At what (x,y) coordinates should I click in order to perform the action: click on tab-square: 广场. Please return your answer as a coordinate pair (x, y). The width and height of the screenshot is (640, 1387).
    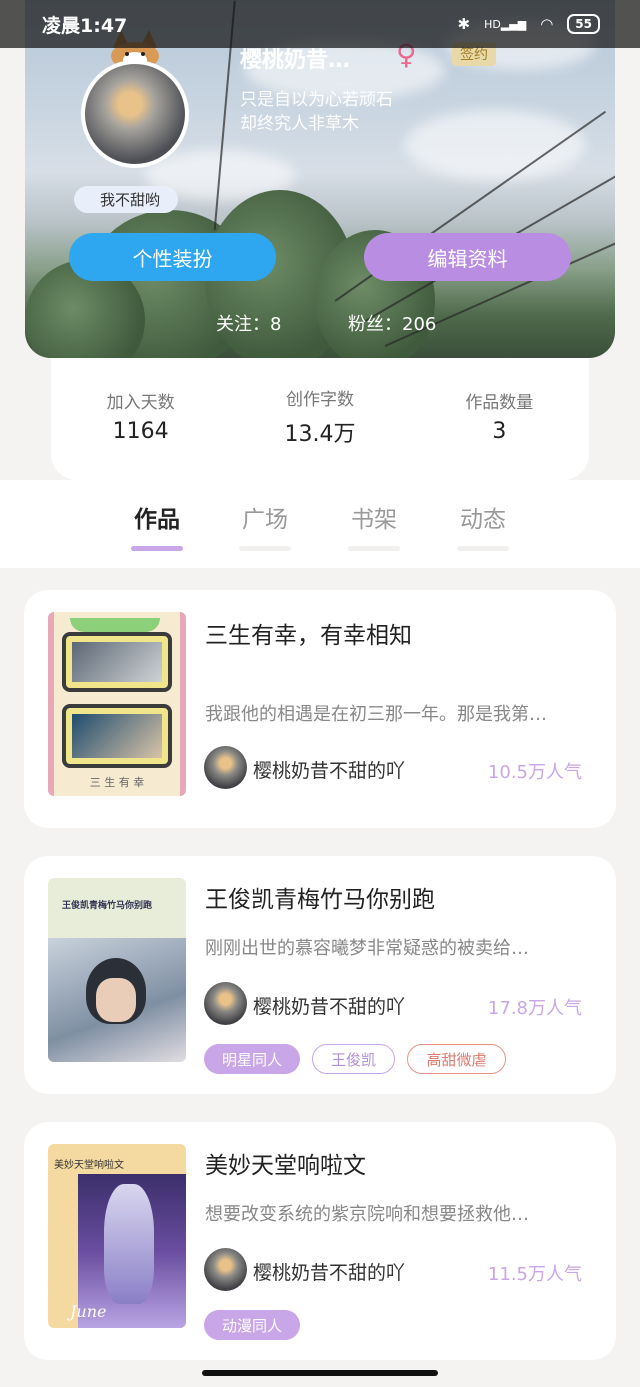
    Looking at the image, I should click on (265, 525).